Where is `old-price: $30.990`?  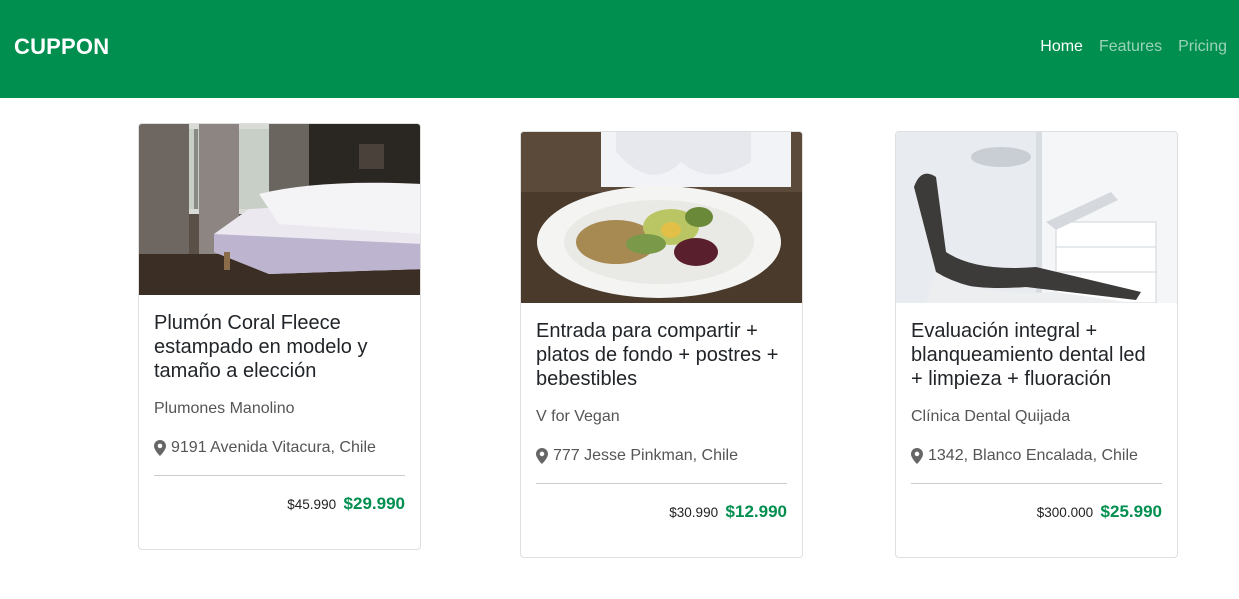
old-price: $30.990 is located at coordinates (694, 512).